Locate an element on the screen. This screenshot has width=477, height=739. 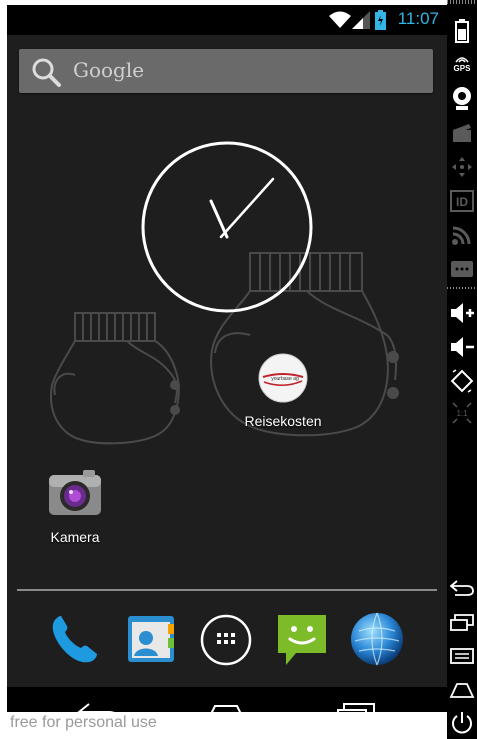
app-label: Reisekosten is located at coordinates (283, 421).